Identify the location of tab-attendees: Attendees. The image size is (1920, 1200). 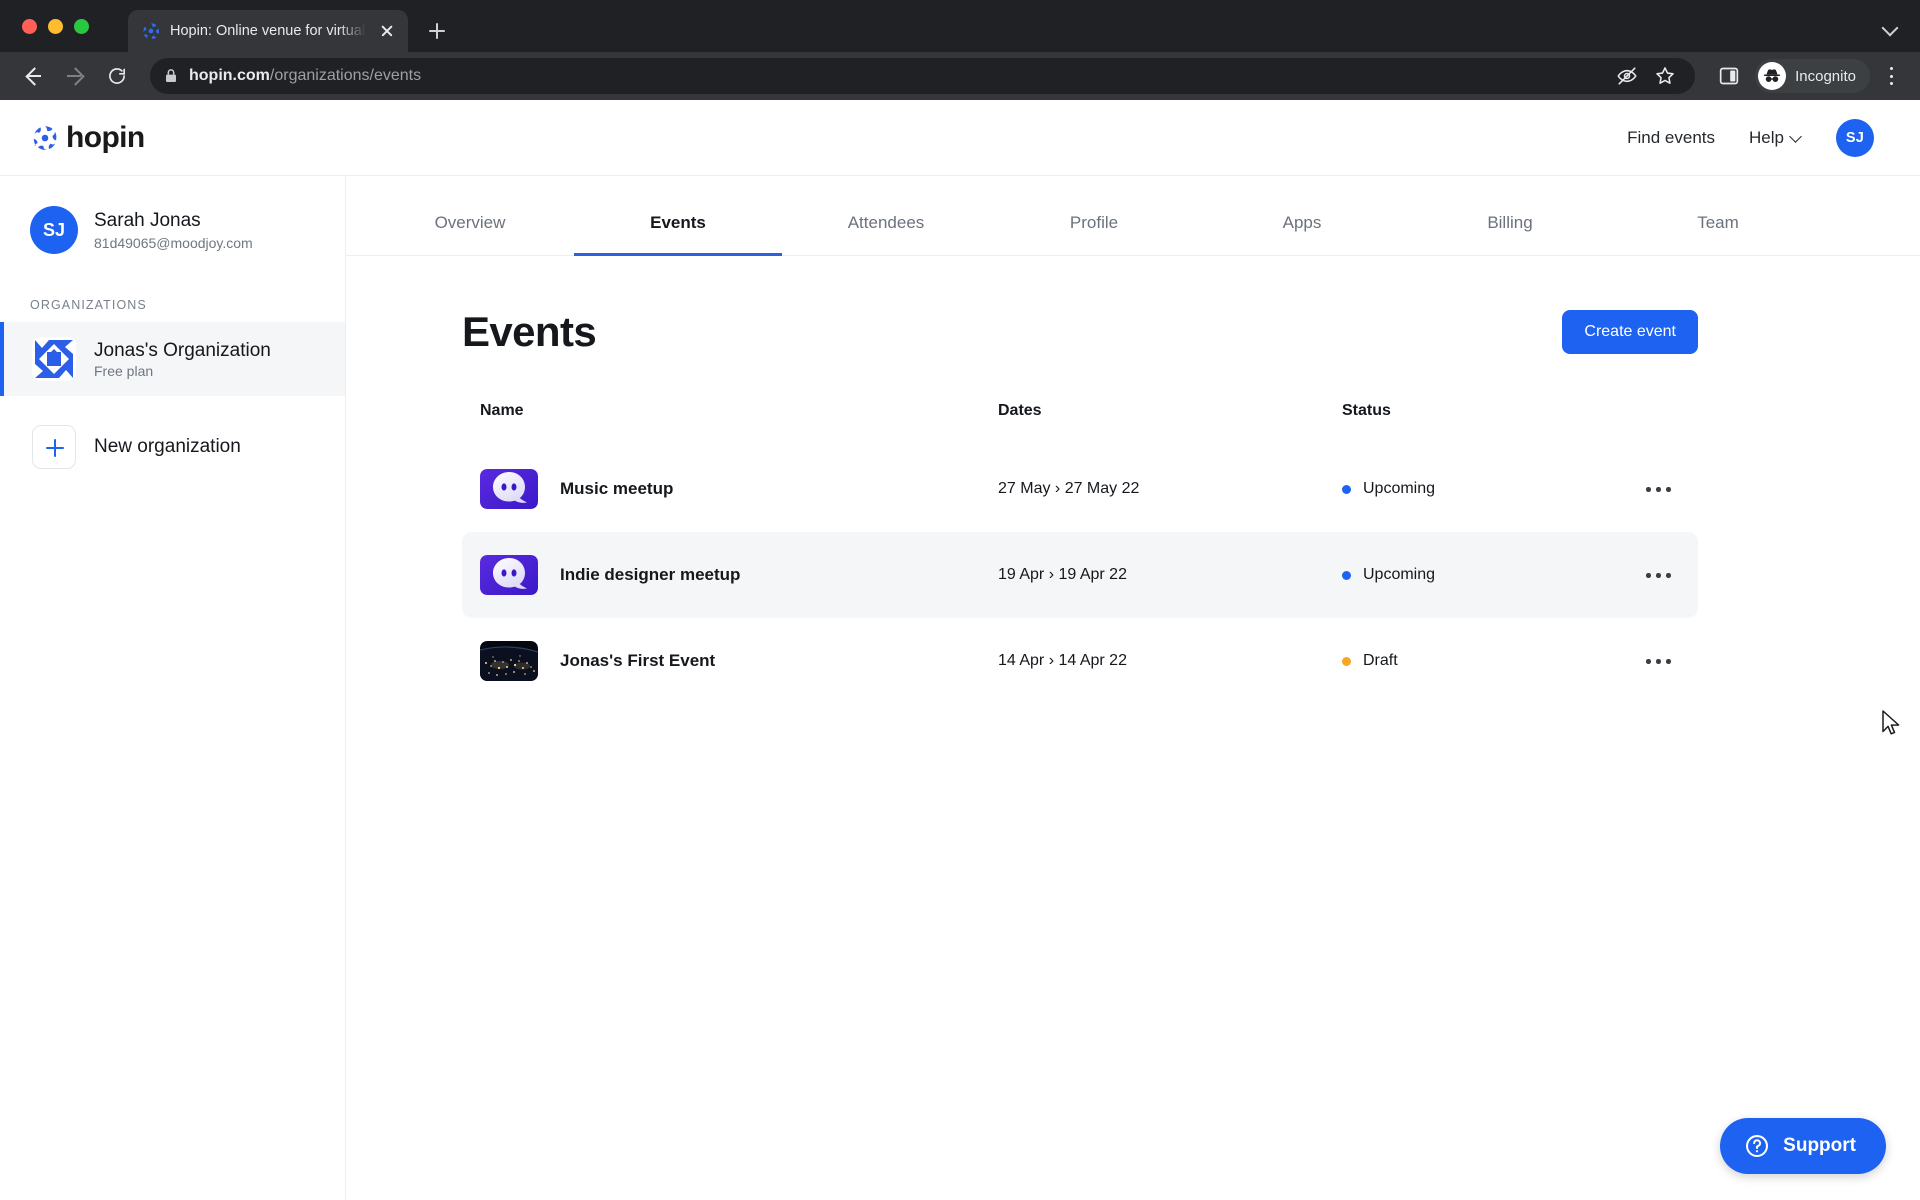
(886, 234).